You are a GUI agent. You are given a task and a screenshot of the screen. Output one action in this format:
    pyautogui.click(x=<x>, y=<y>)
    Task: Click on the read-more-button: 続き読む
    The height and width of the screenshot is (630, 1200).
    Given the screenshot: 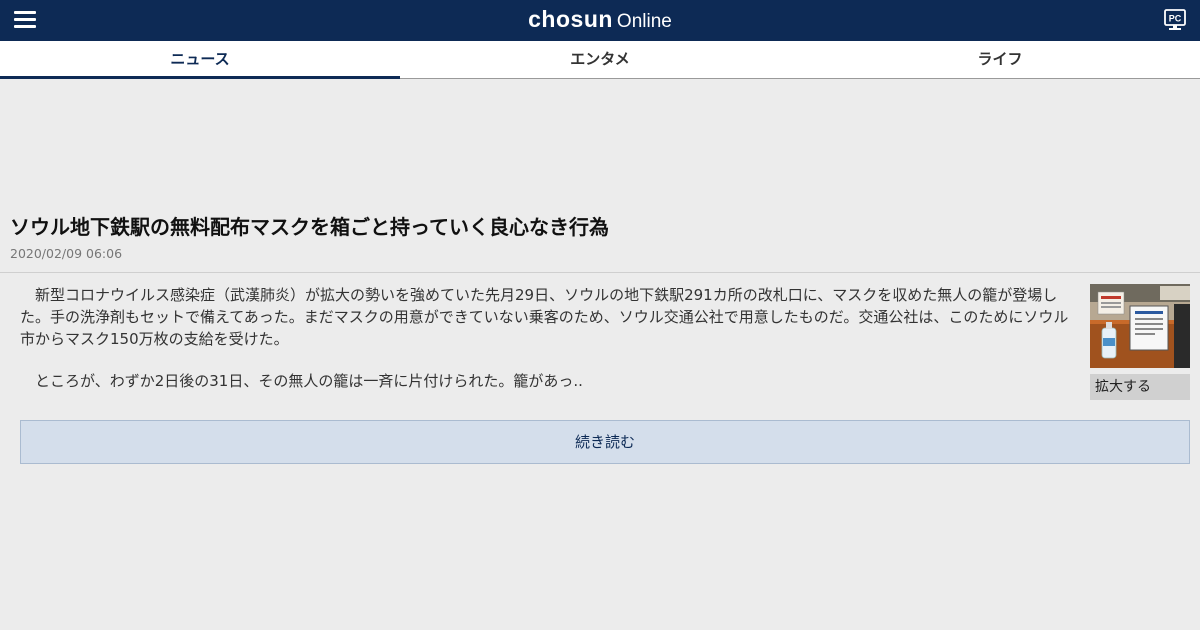 What is the action you would take?
    pyautogui.click(x=605, y=442)
    